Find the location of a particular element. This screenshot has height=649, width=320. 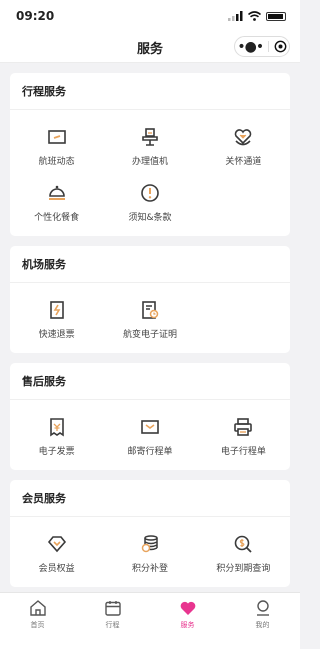

status-bar: 09:20 is located at coordinates (150, 16).